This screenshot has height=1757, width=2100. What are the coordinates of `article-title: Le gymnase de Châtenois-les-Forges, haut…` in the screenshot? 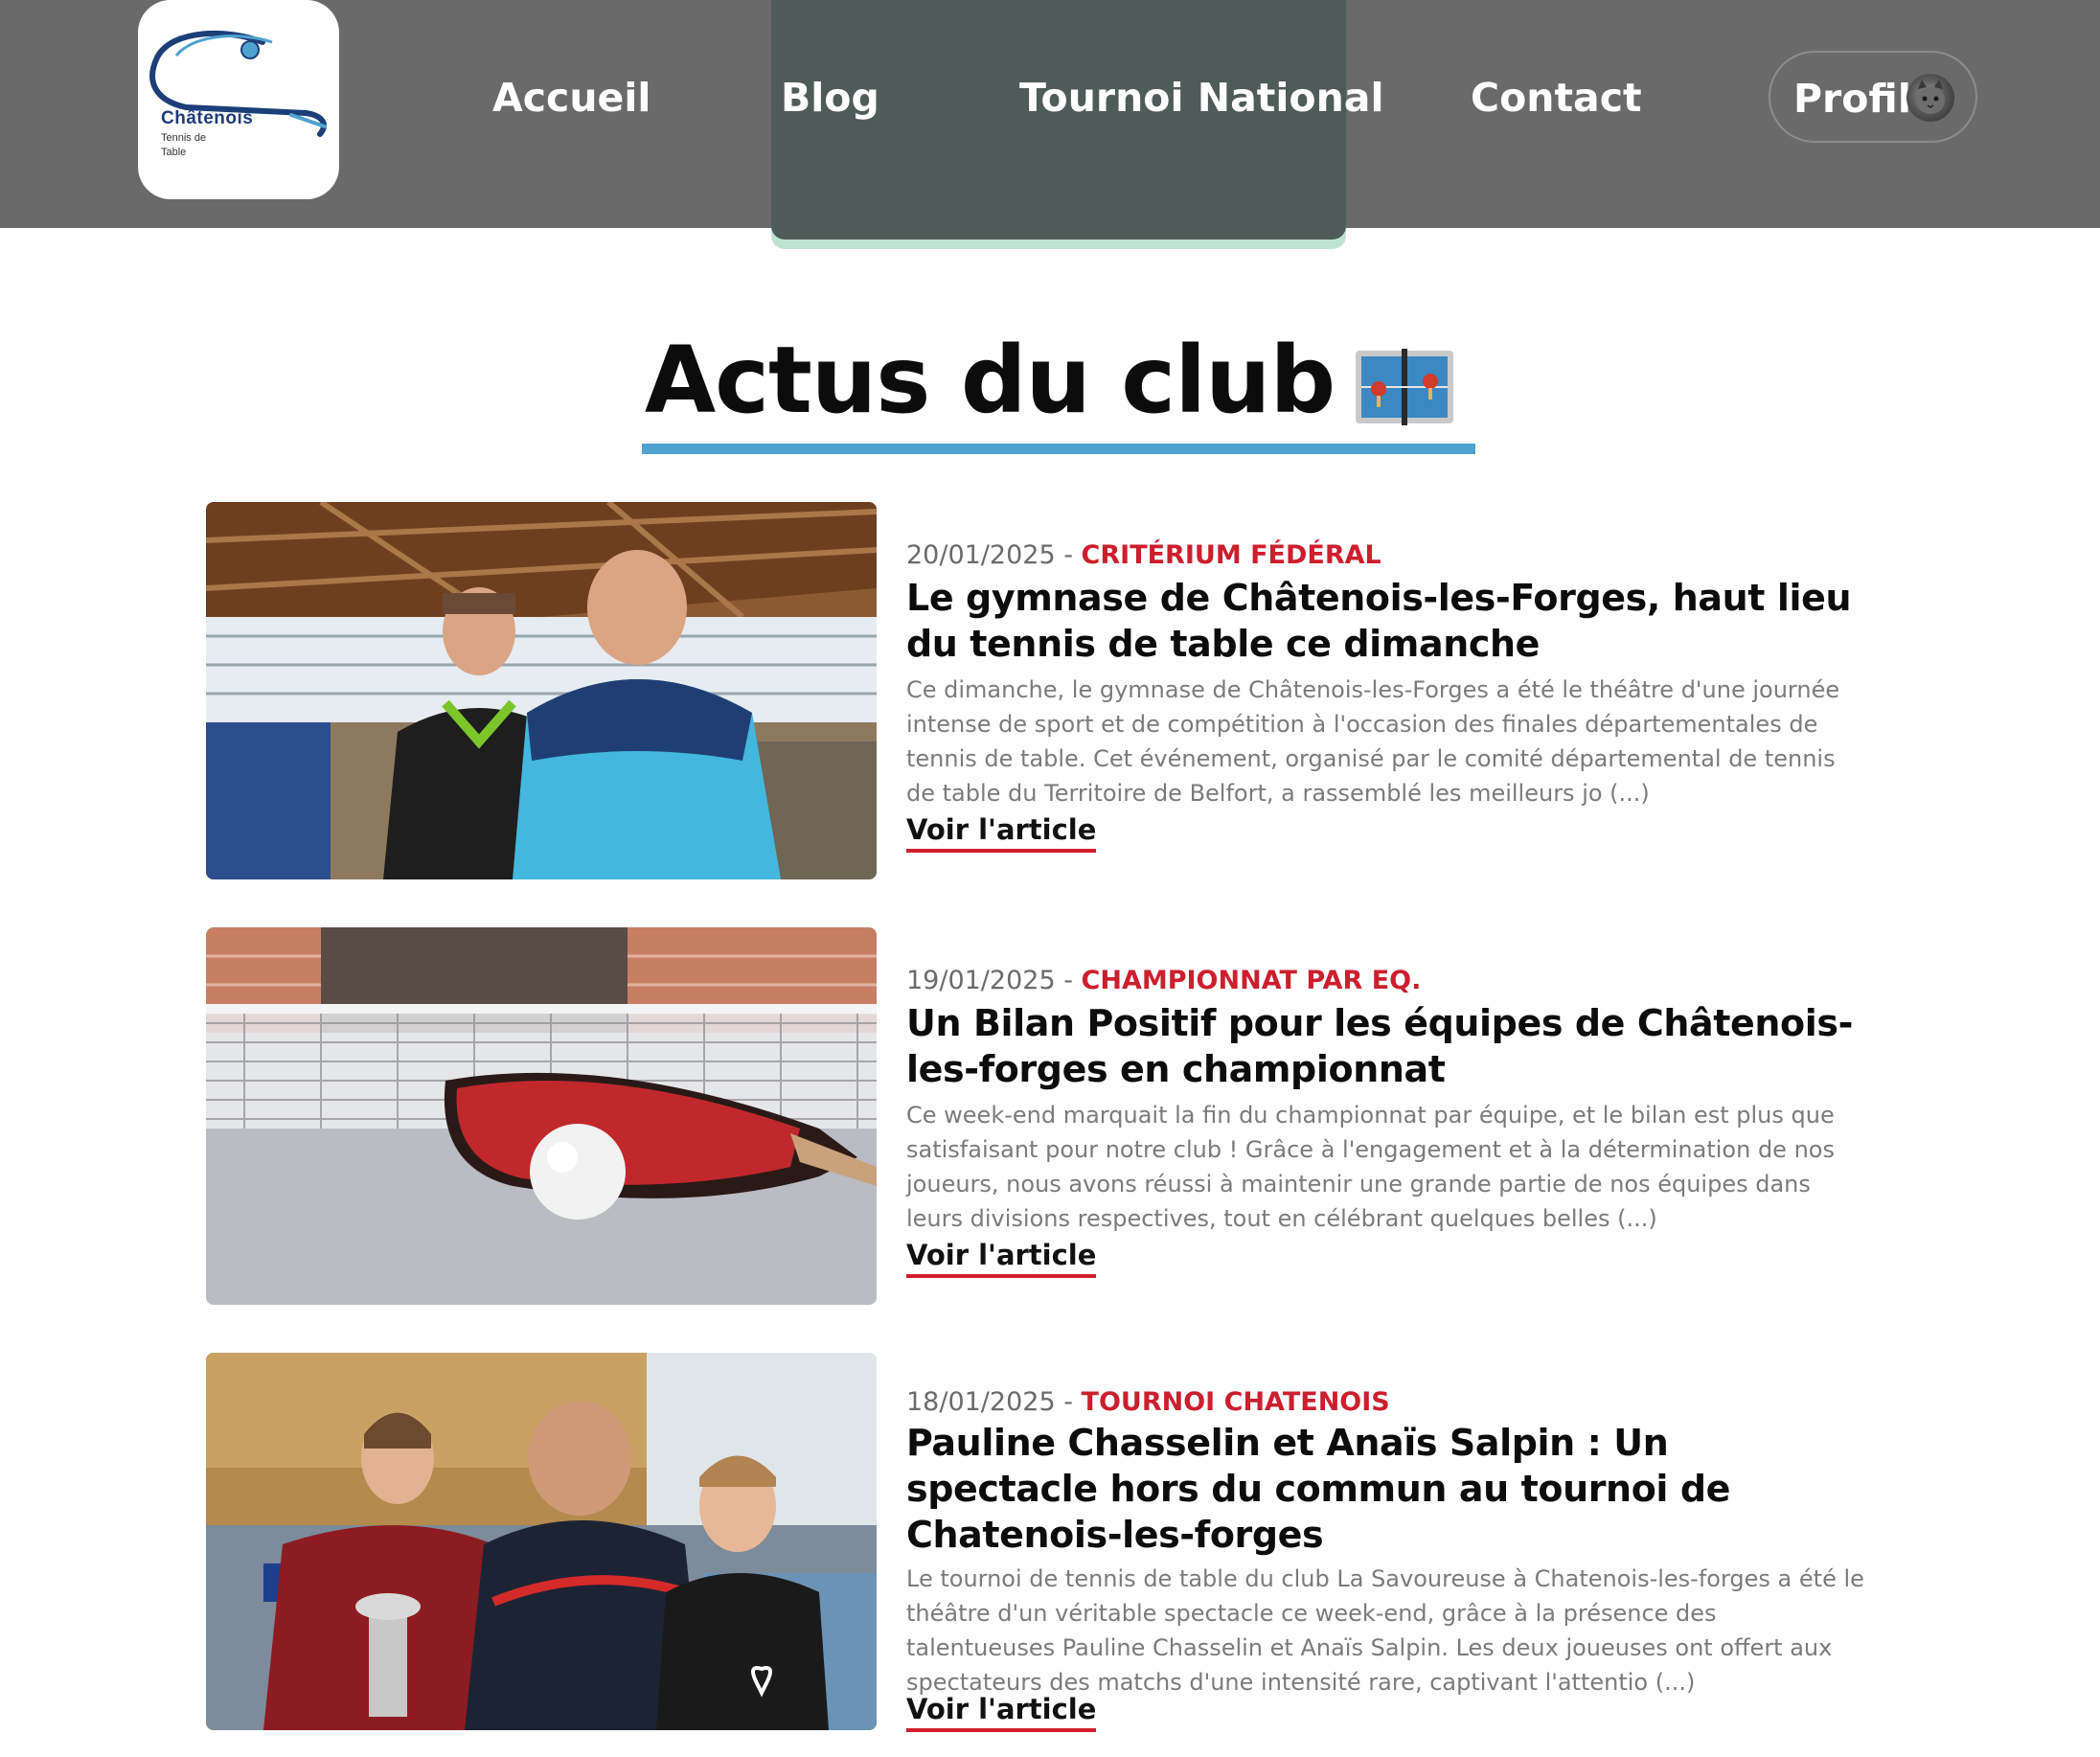 It's located at (1385, 621).